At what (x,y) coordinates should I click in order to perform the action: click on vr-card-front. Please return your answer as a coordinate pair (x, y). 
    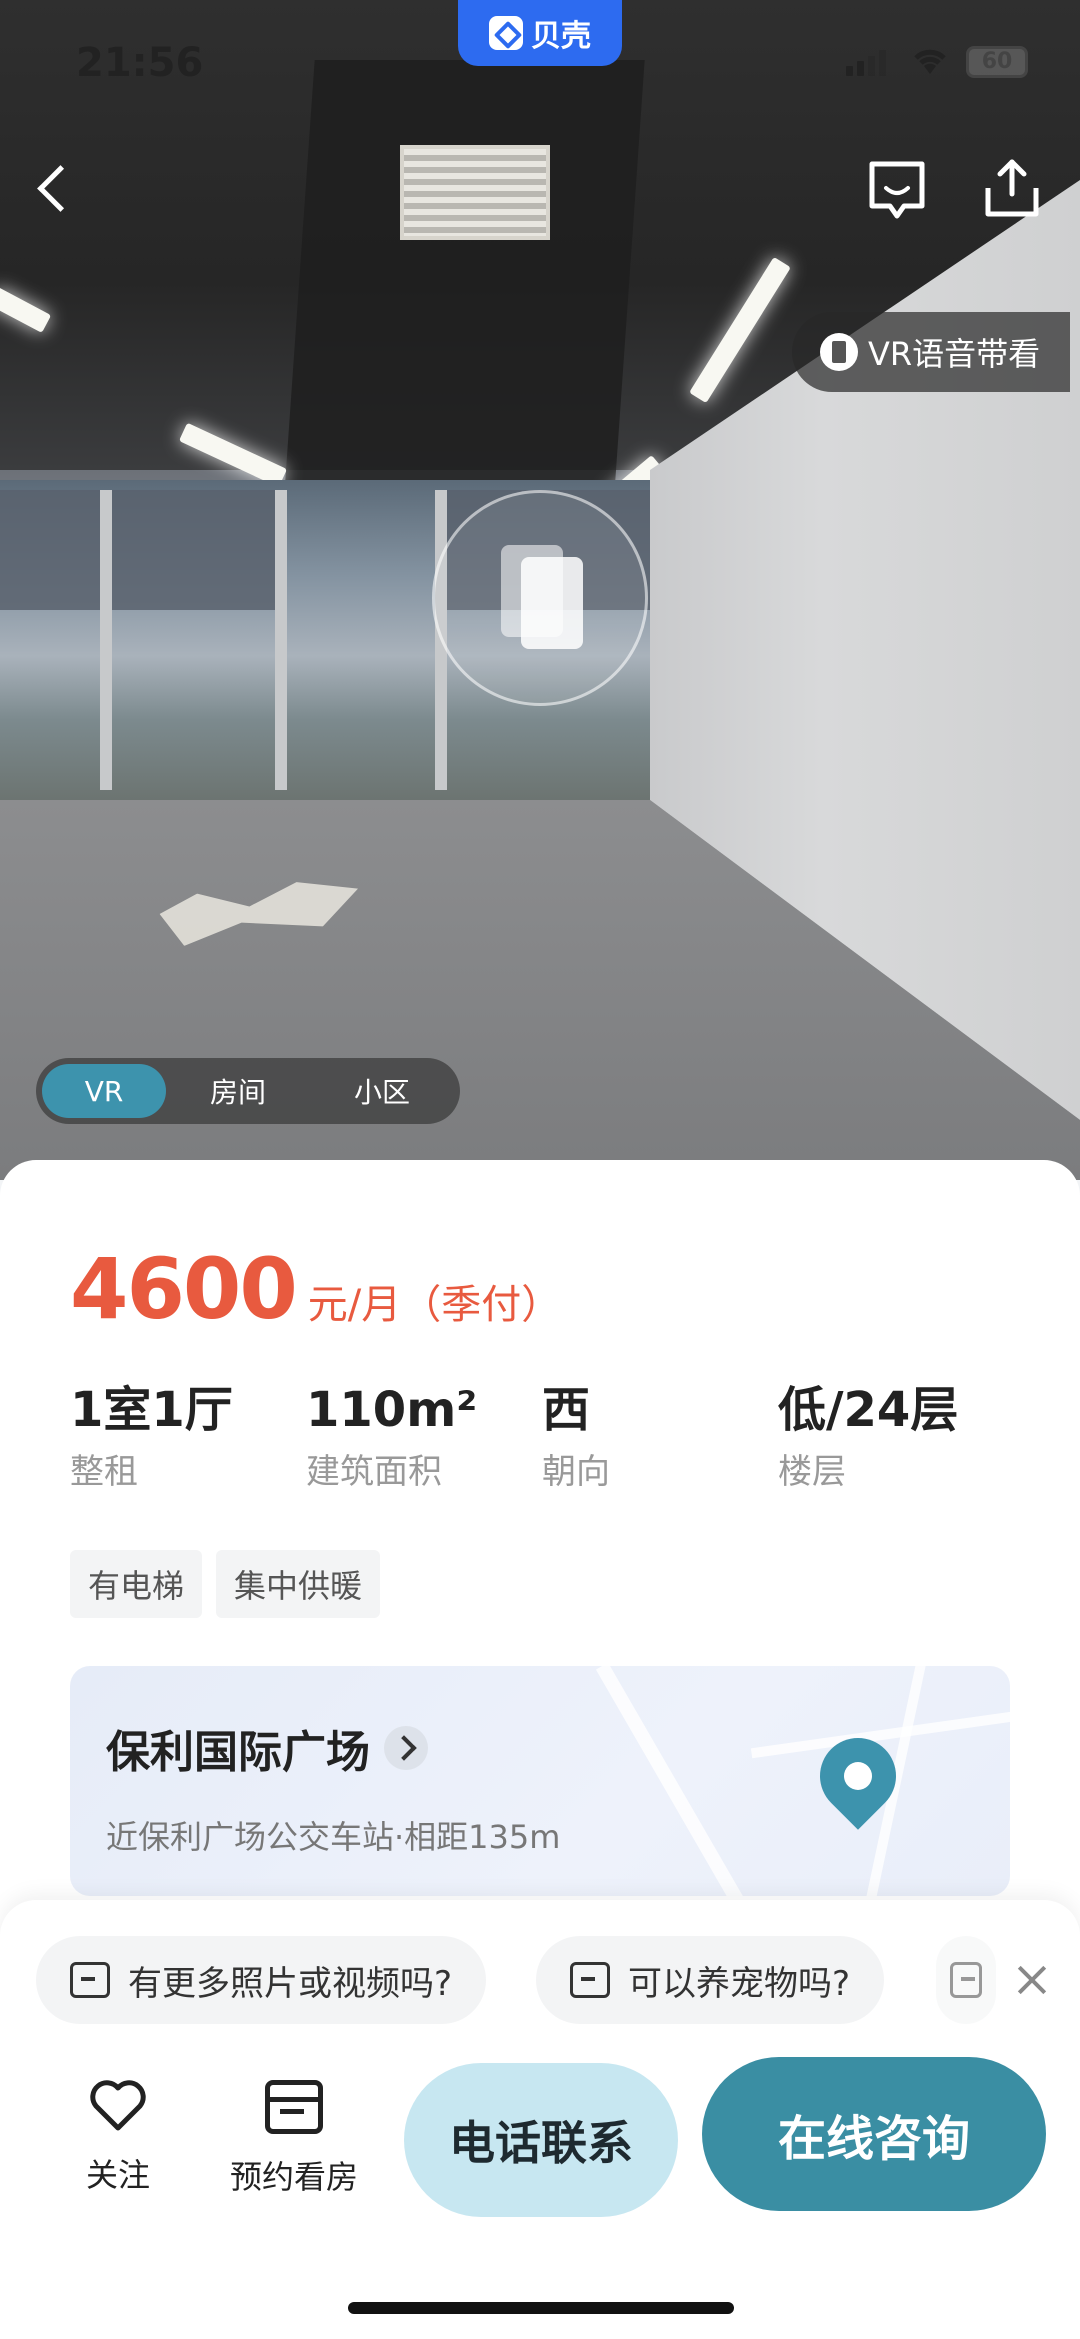
    Looking at the image, I should click on (552, 603).